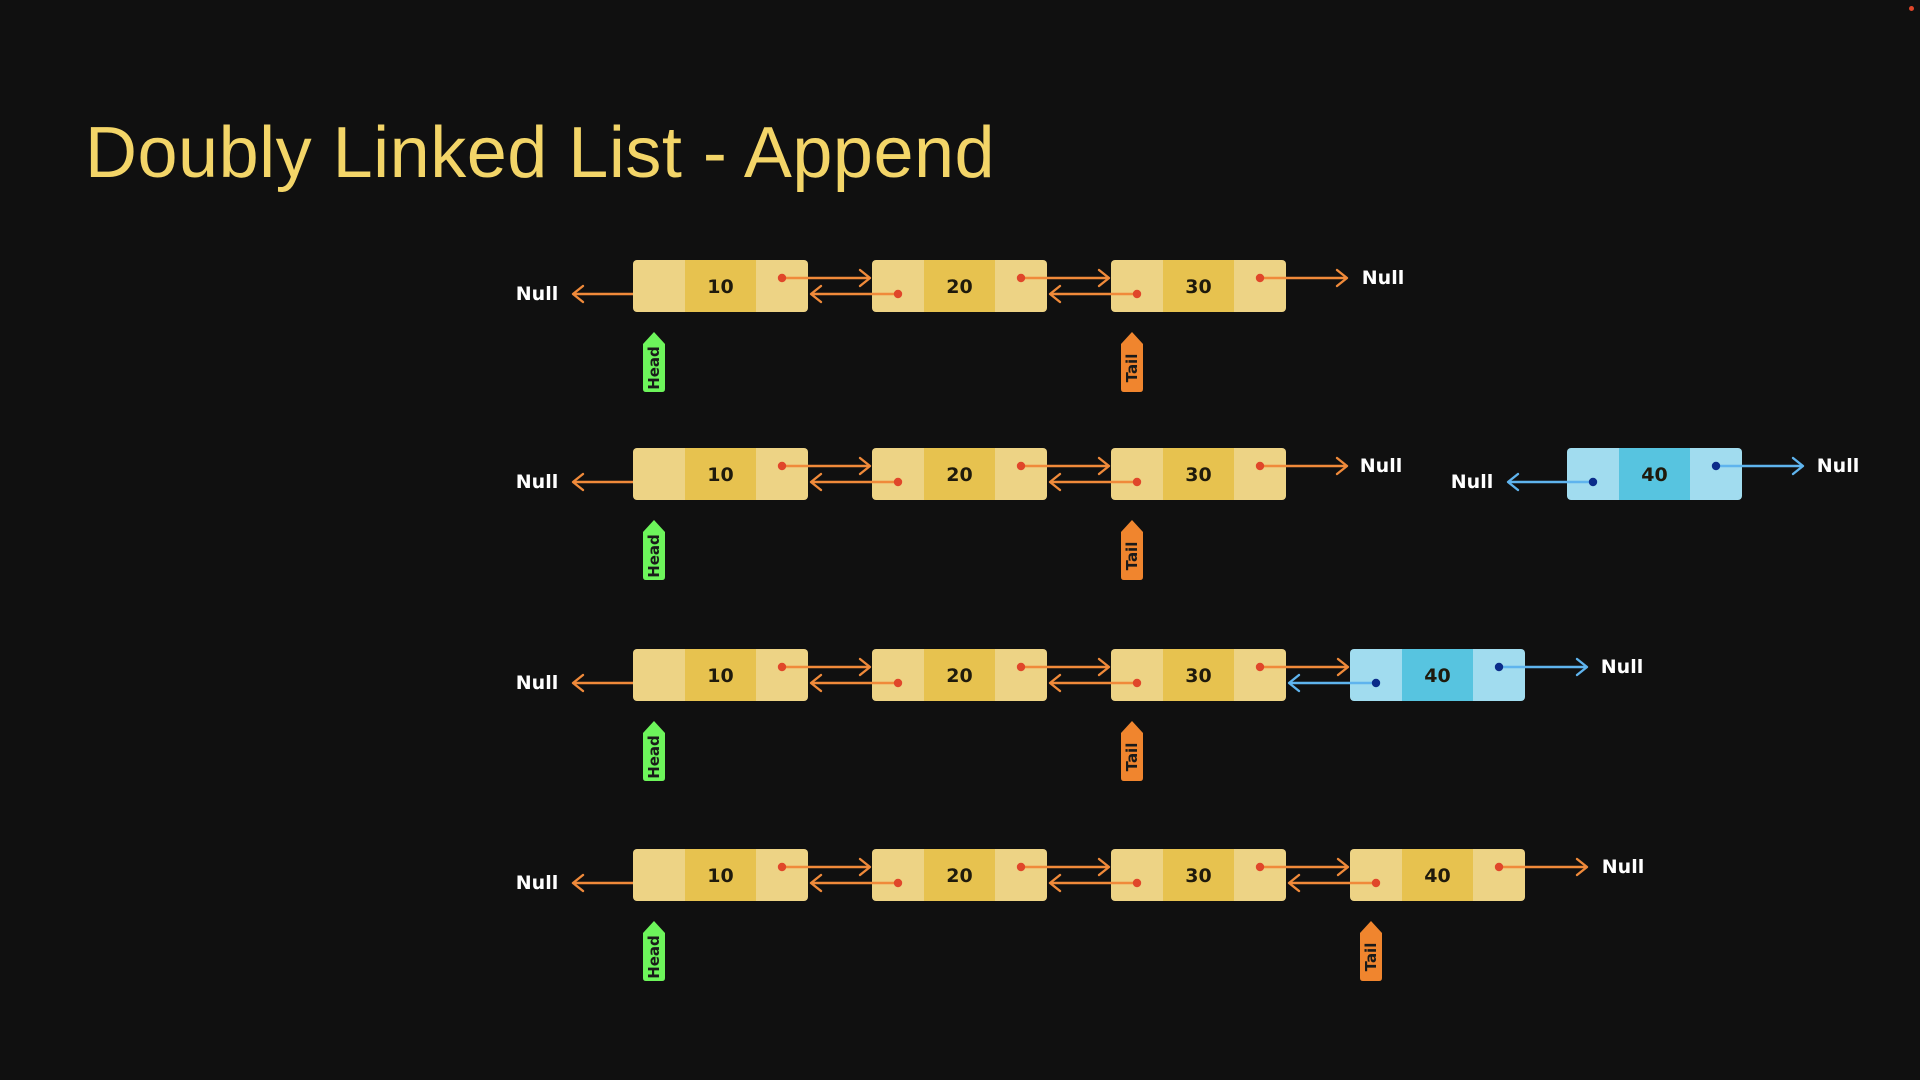 The image size is (1920, 1080). I want to click on step-4: Null 10 20 30 40 Null Head Tail, so click(1080, 915).